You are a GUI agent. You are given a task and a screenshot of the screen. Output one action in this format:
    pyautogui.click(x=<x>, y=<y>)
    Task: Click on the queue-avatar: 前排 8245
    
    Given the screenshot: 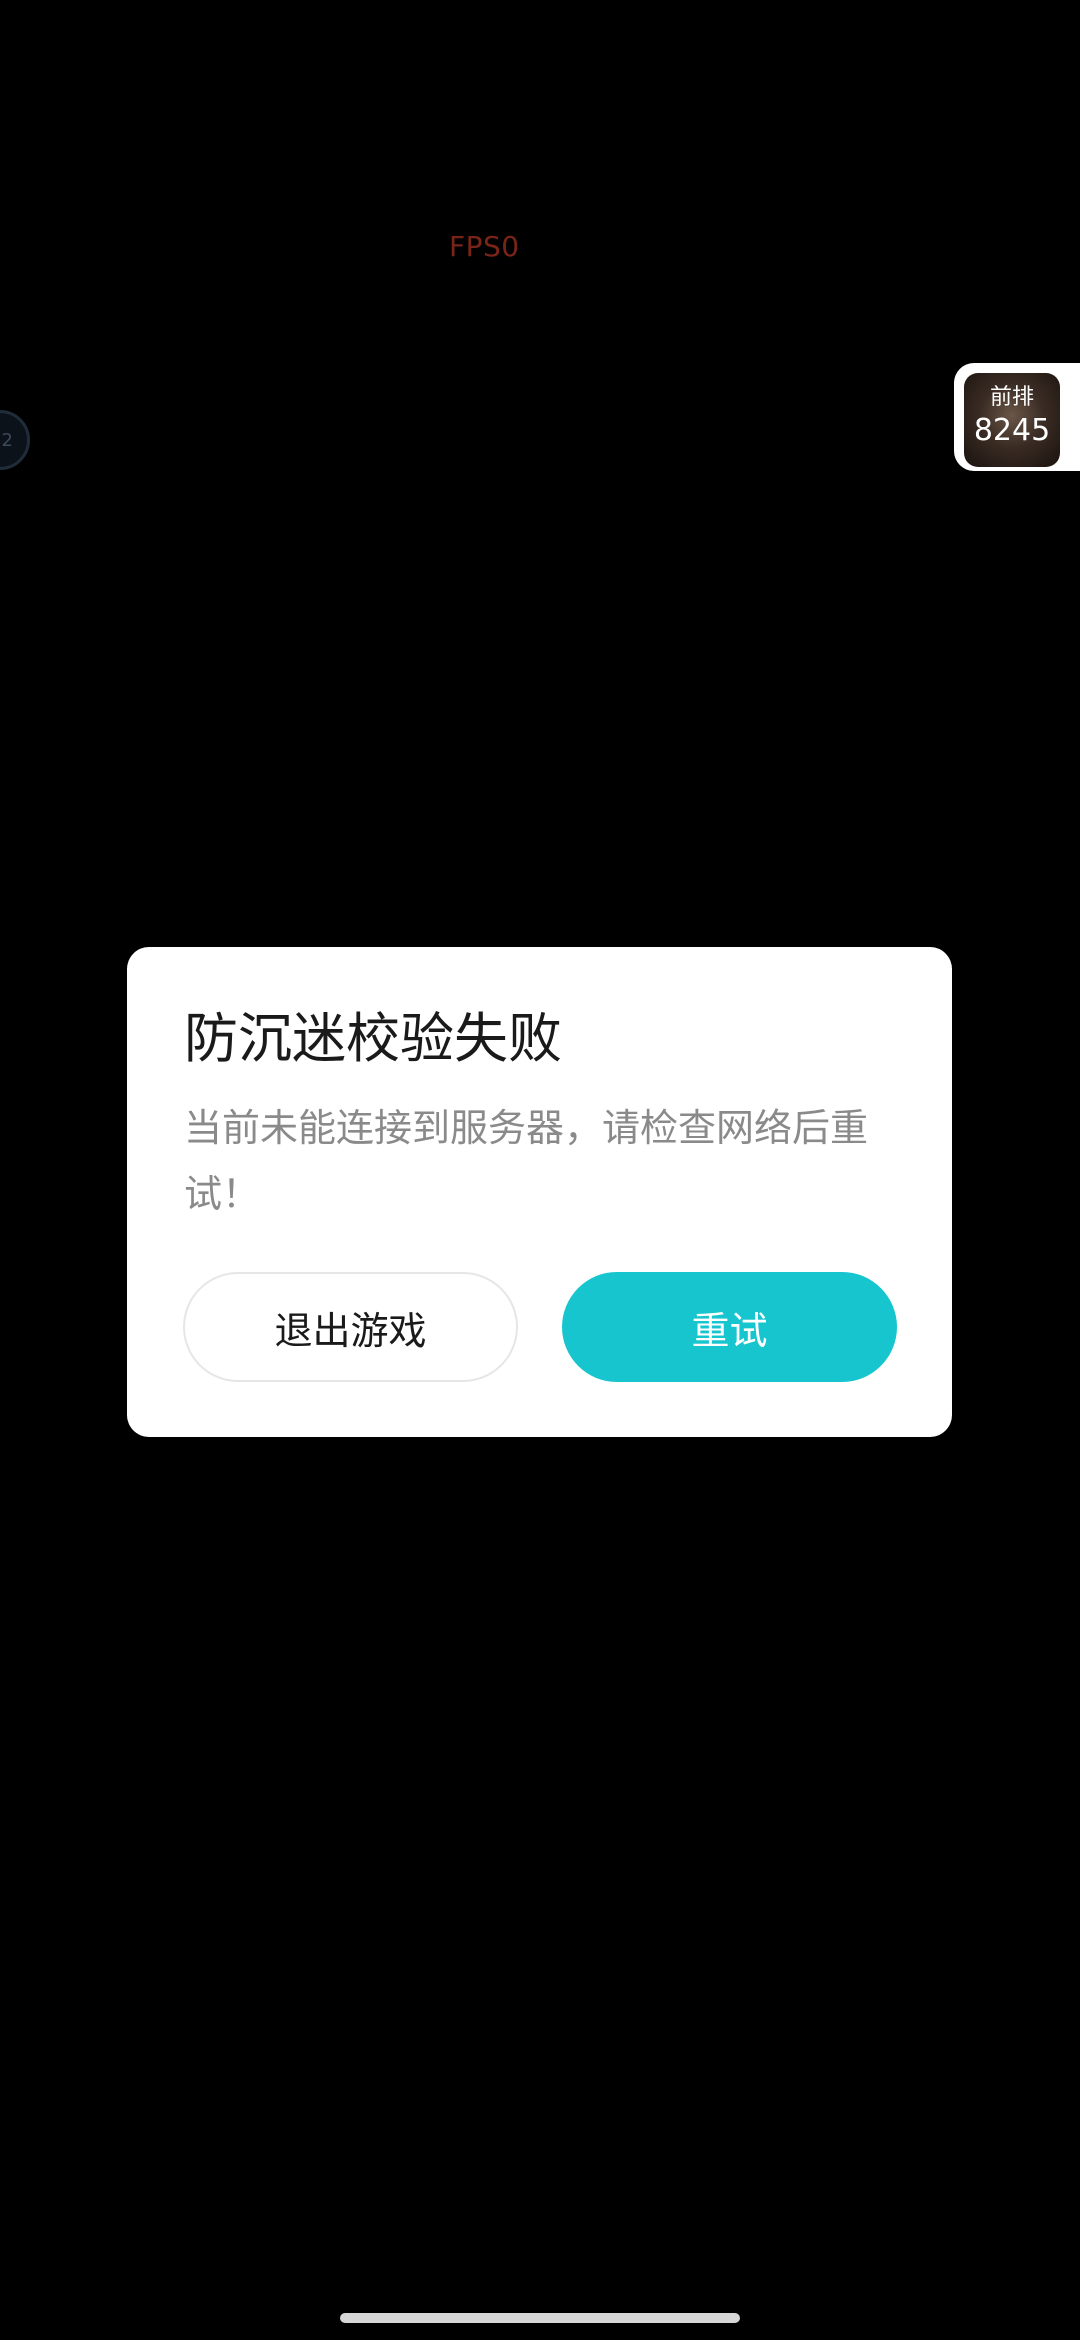 What is the action you would take?
    pyautogui.click(x=1012, y=420)
    